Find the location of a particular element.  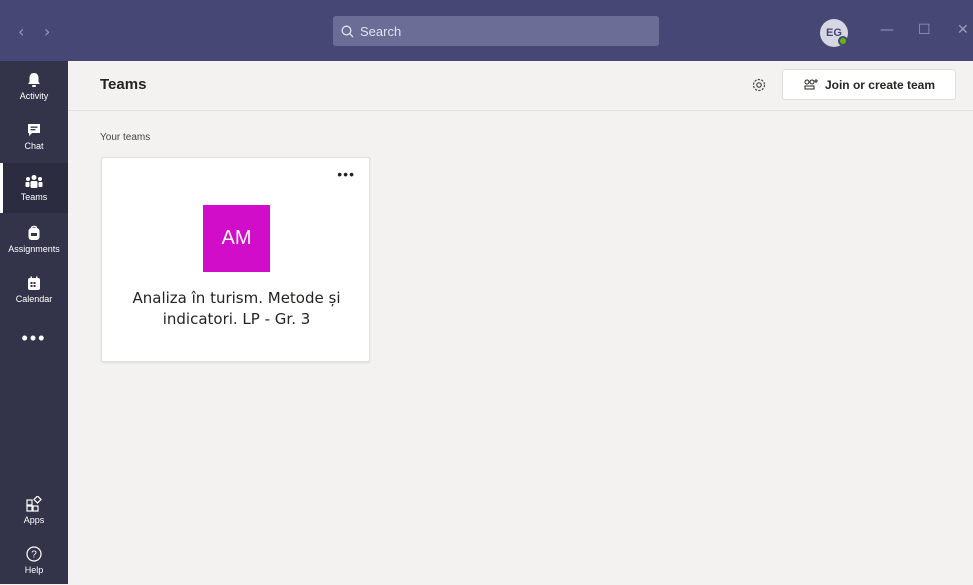

search-placeholder: Search is located at coordinates (381, 31).